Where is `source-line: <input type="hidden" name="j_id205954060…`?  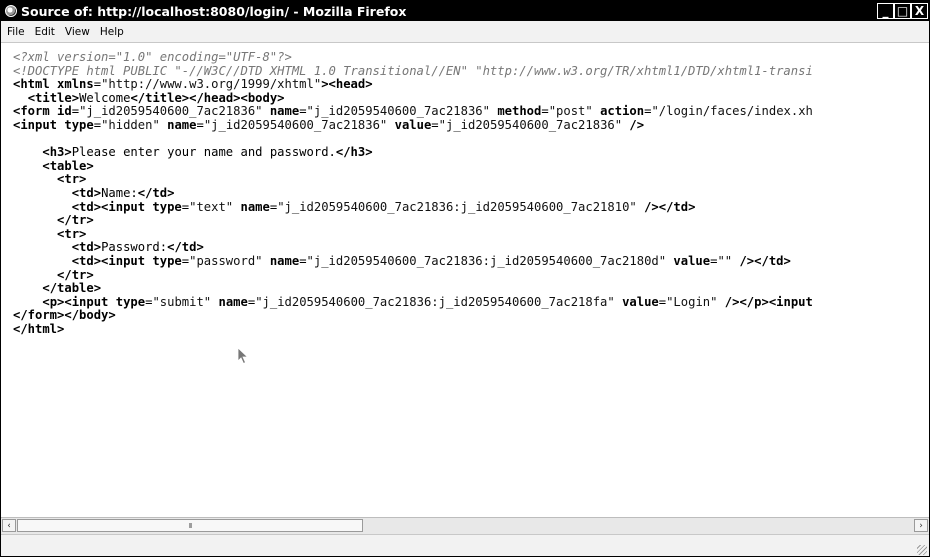
source-line: <input type="hidden" name="j_id205954060… is located at coordinates (471, 125).